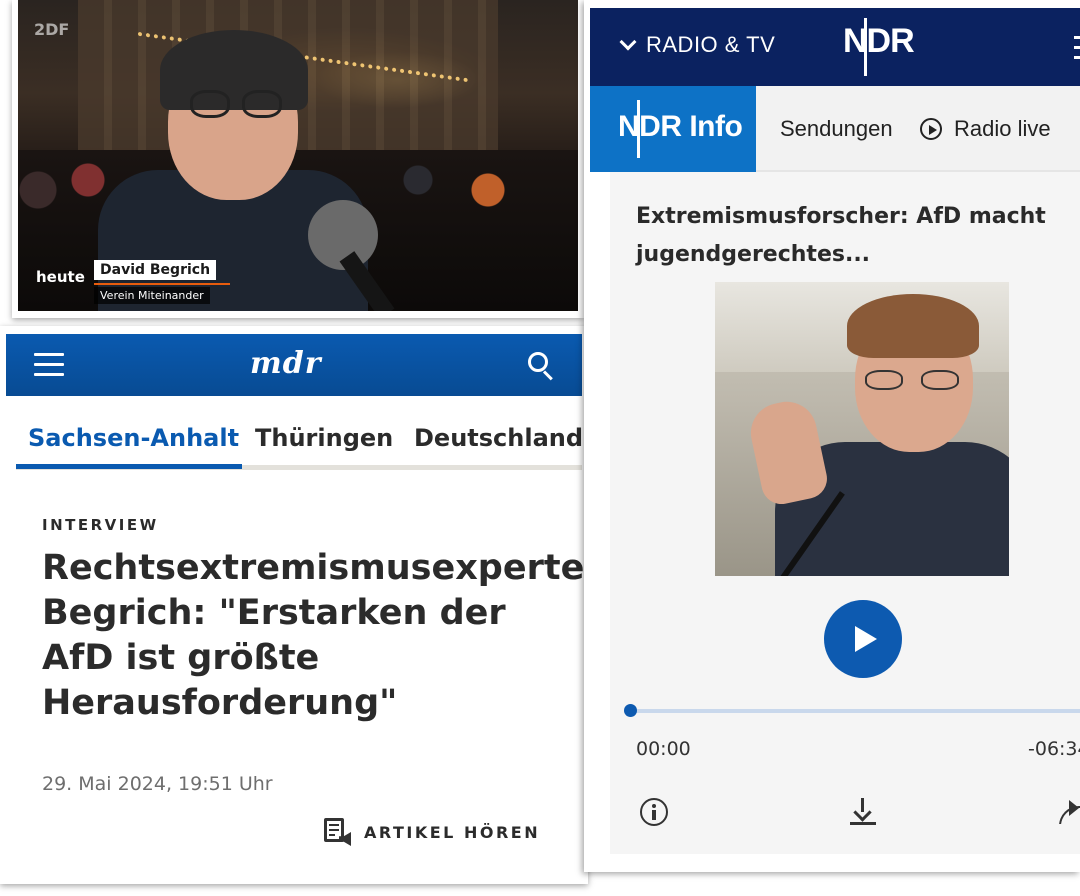  Describe the element at coordinates (630, 710) in the screenshot. I see `progress-scrubber-handle` at that location.